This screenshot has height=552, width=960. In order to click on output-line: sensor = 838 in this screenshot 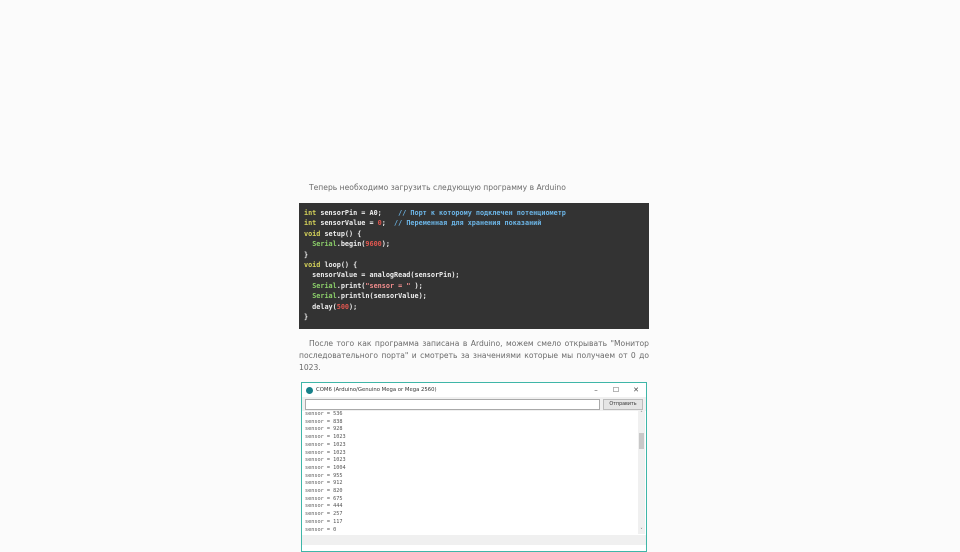, I will do `click(324, 421)`.